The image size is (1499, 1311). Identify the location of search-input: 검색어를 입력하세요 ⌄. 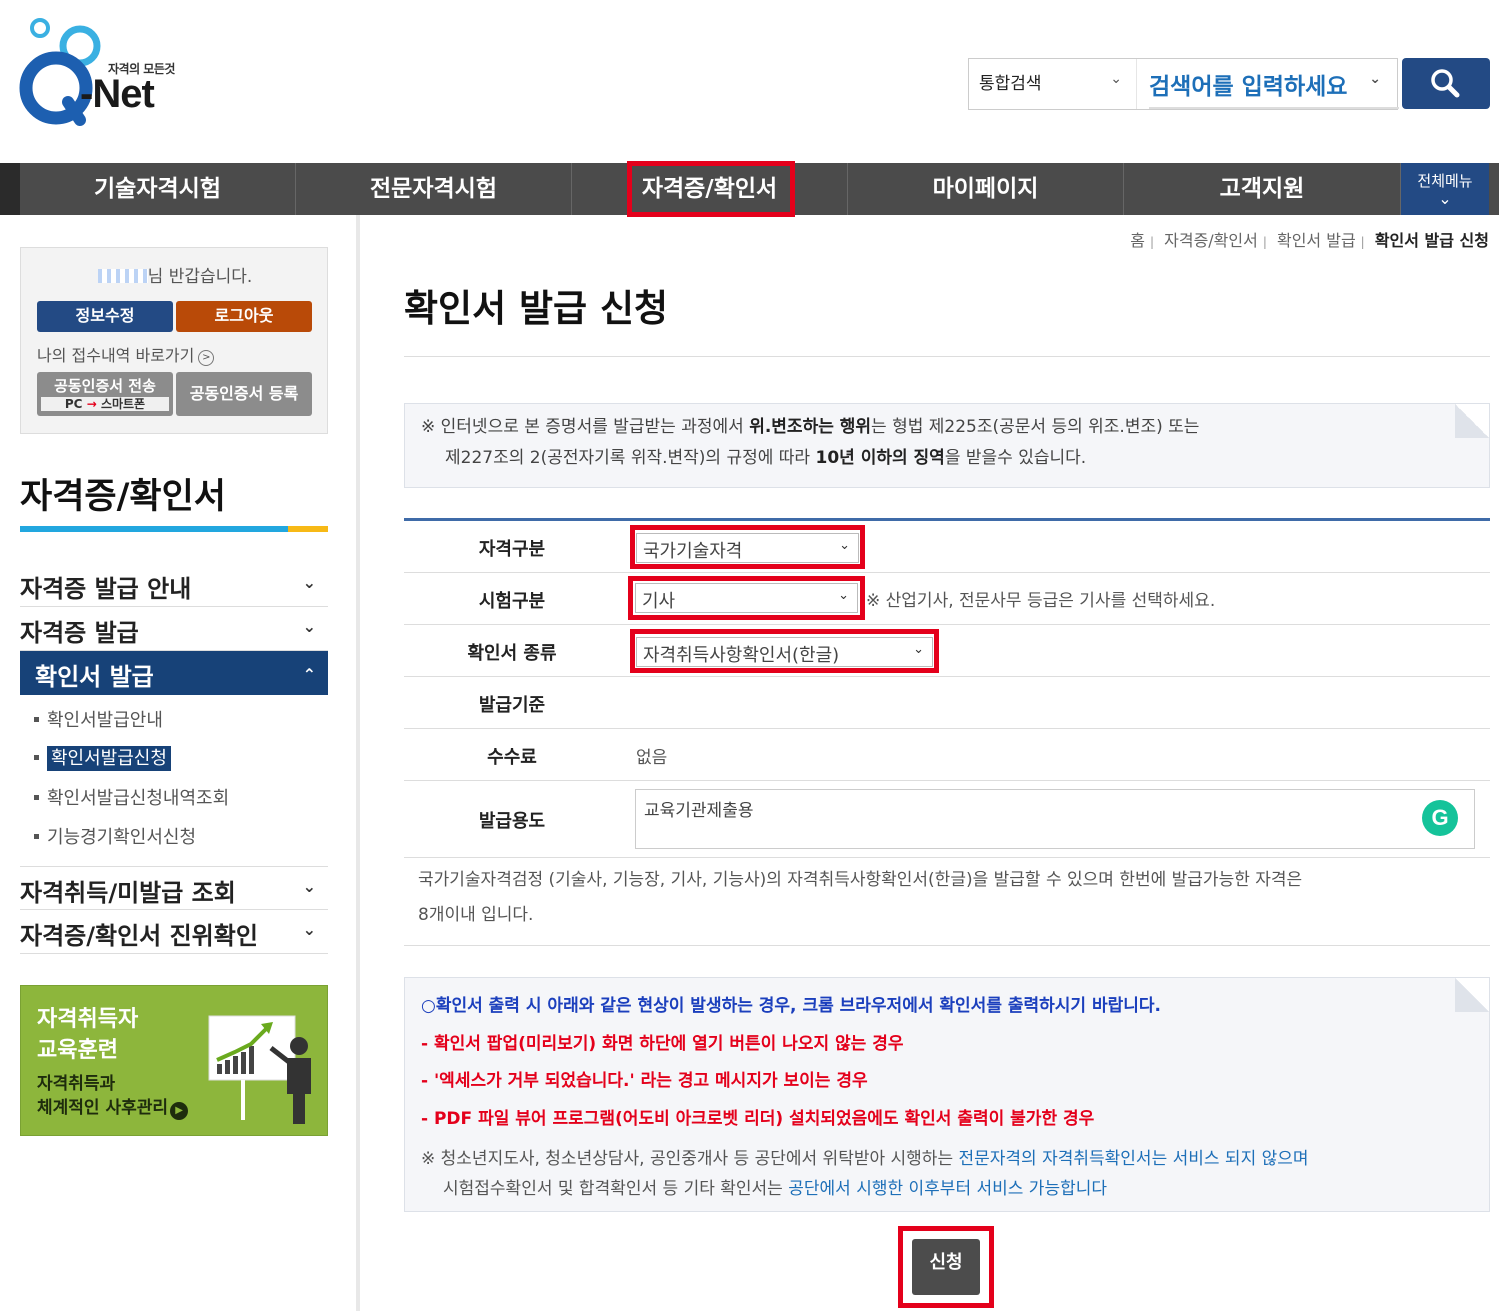
(1274, 84).